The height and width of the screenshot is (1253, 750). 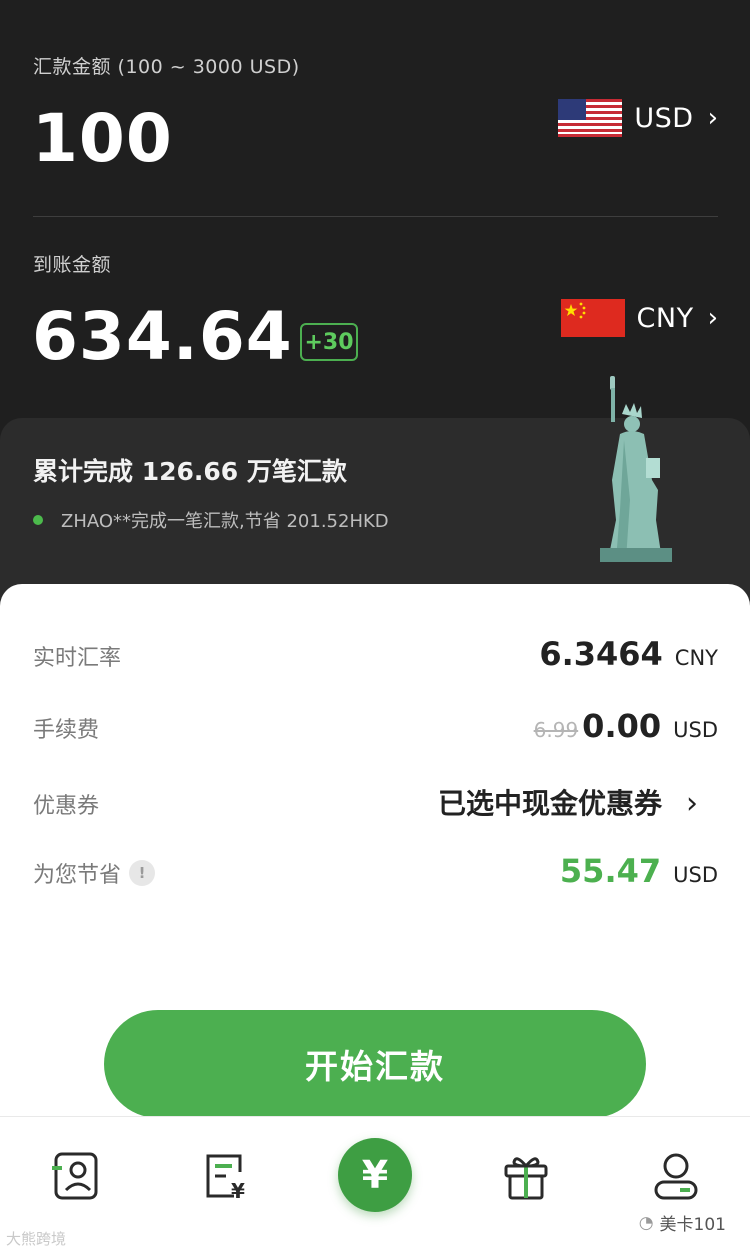 What do you see at coordinates (226, 1176) in the screenshot?
I see `records-tab-icon: ¥` at bounding box center [226, 1176].